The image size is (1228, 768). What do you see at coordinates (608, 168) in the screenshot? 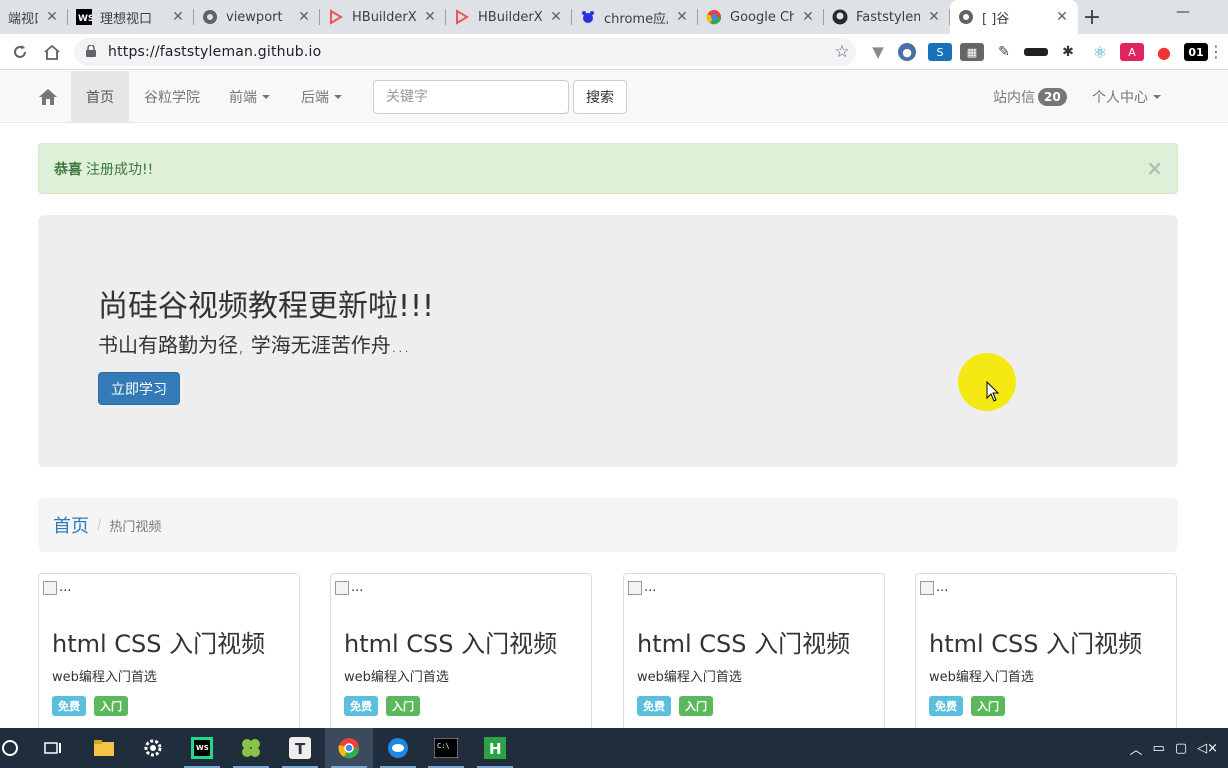
I see `success-alert: 恭喜 注册成功!! ×` at bounding box center [608, 168].